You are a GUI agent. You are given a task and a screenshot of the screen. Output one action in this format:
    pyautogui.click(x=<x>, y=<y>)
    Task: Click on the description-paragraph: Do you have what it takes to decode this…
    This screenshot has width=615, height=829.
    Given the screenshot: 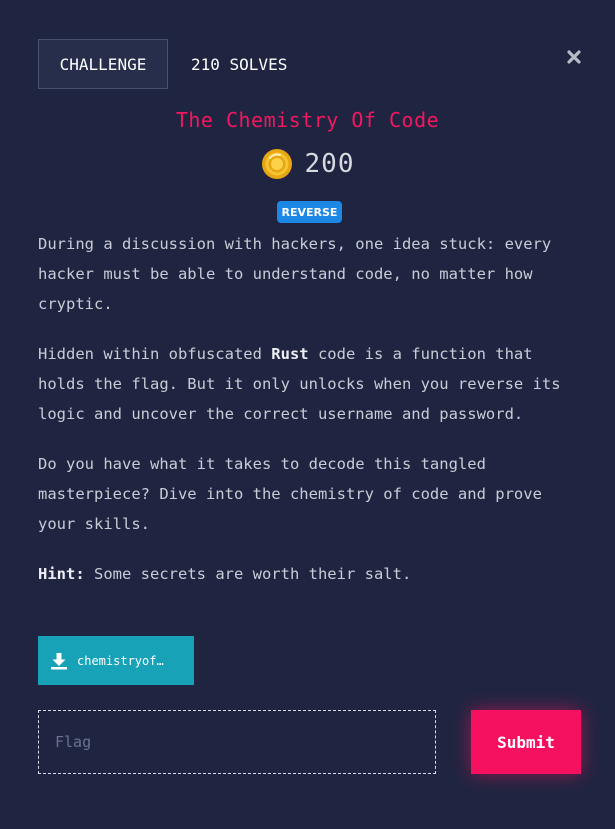 What is the action you would take?
    pyautogui.click(x=290, y=494)
    